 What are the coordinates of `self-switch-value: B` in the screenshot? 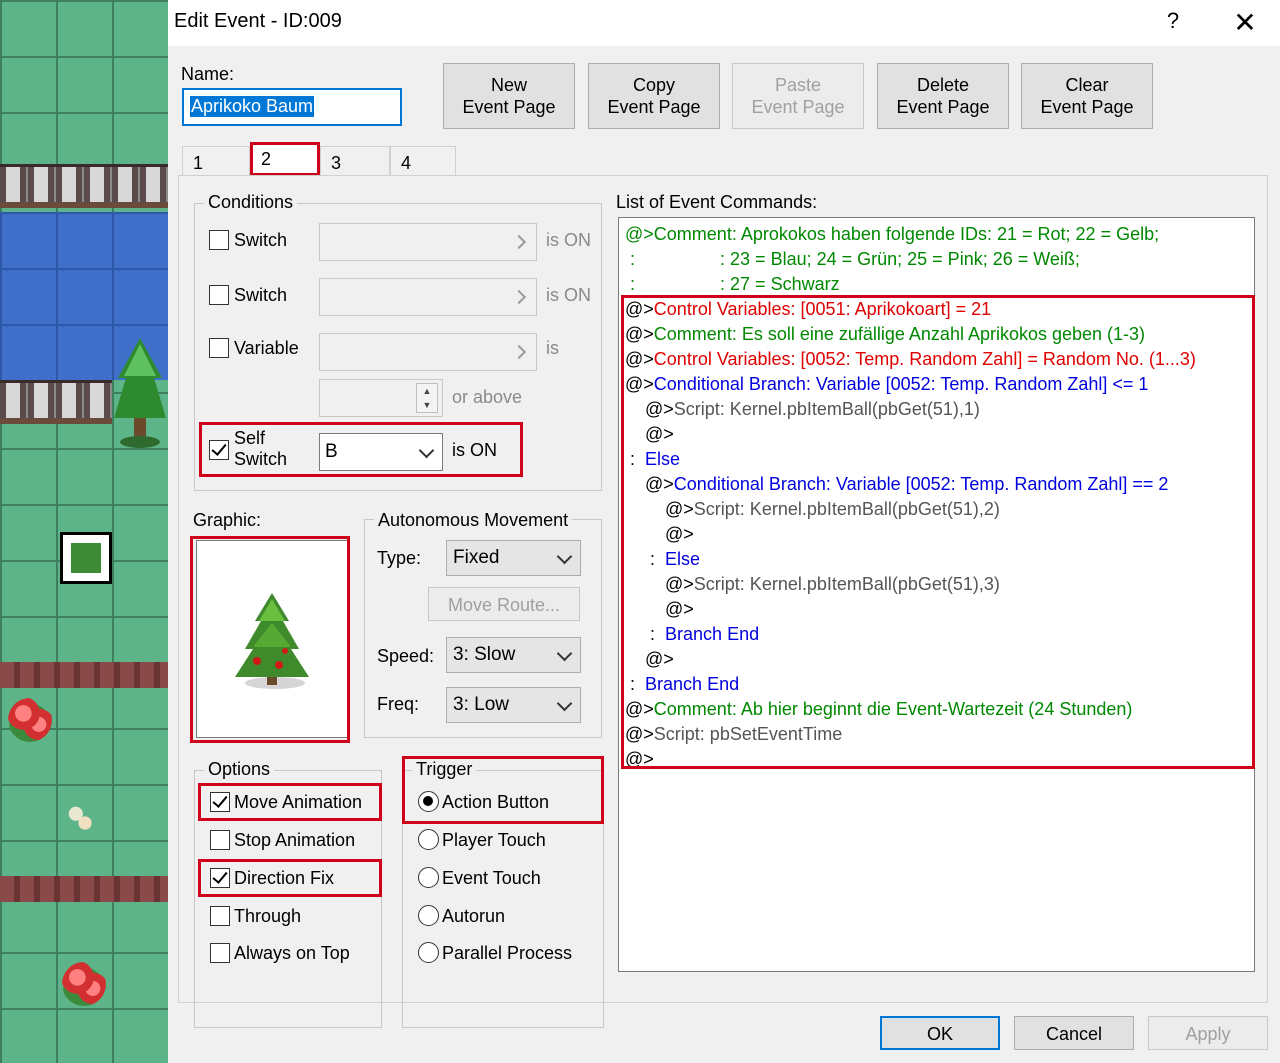 It's located at (331, 451).